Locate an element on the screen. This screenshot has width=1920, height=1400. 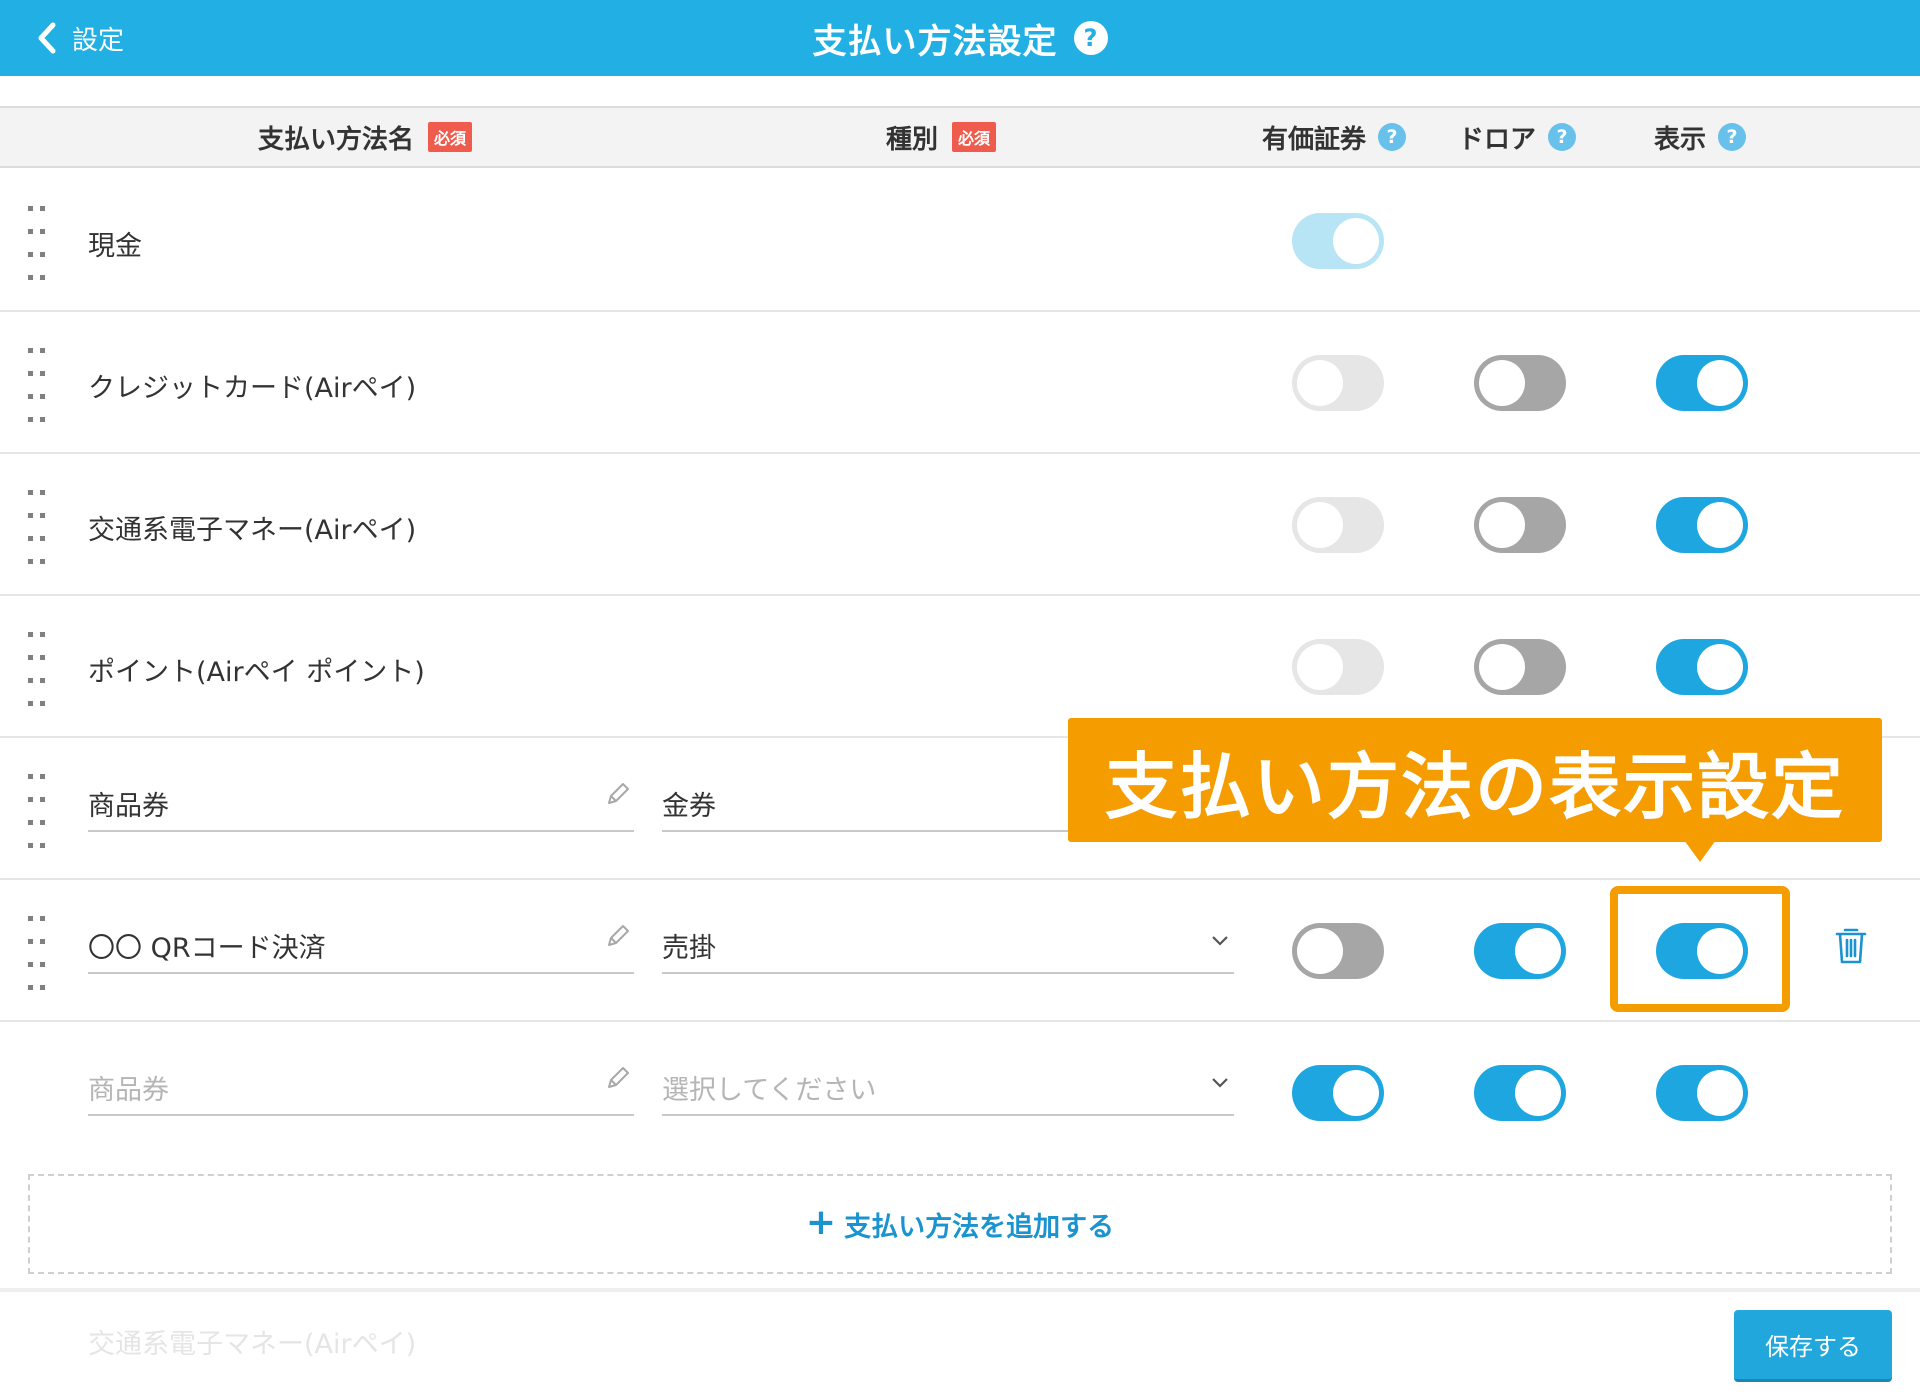
footer-divider is located at coordinates (960, 1290).